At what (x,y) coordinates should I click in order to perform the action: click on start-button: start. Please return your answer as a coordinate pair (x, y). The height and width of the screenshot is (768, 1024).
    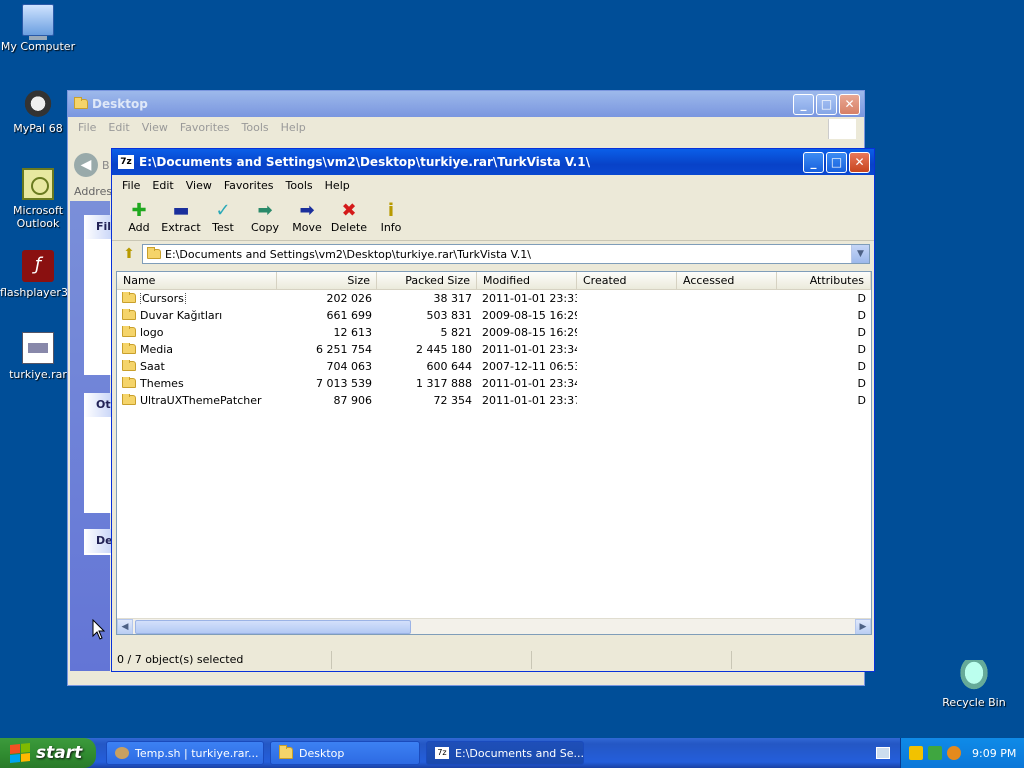
    Looking at the image, I should click on (48, 753).